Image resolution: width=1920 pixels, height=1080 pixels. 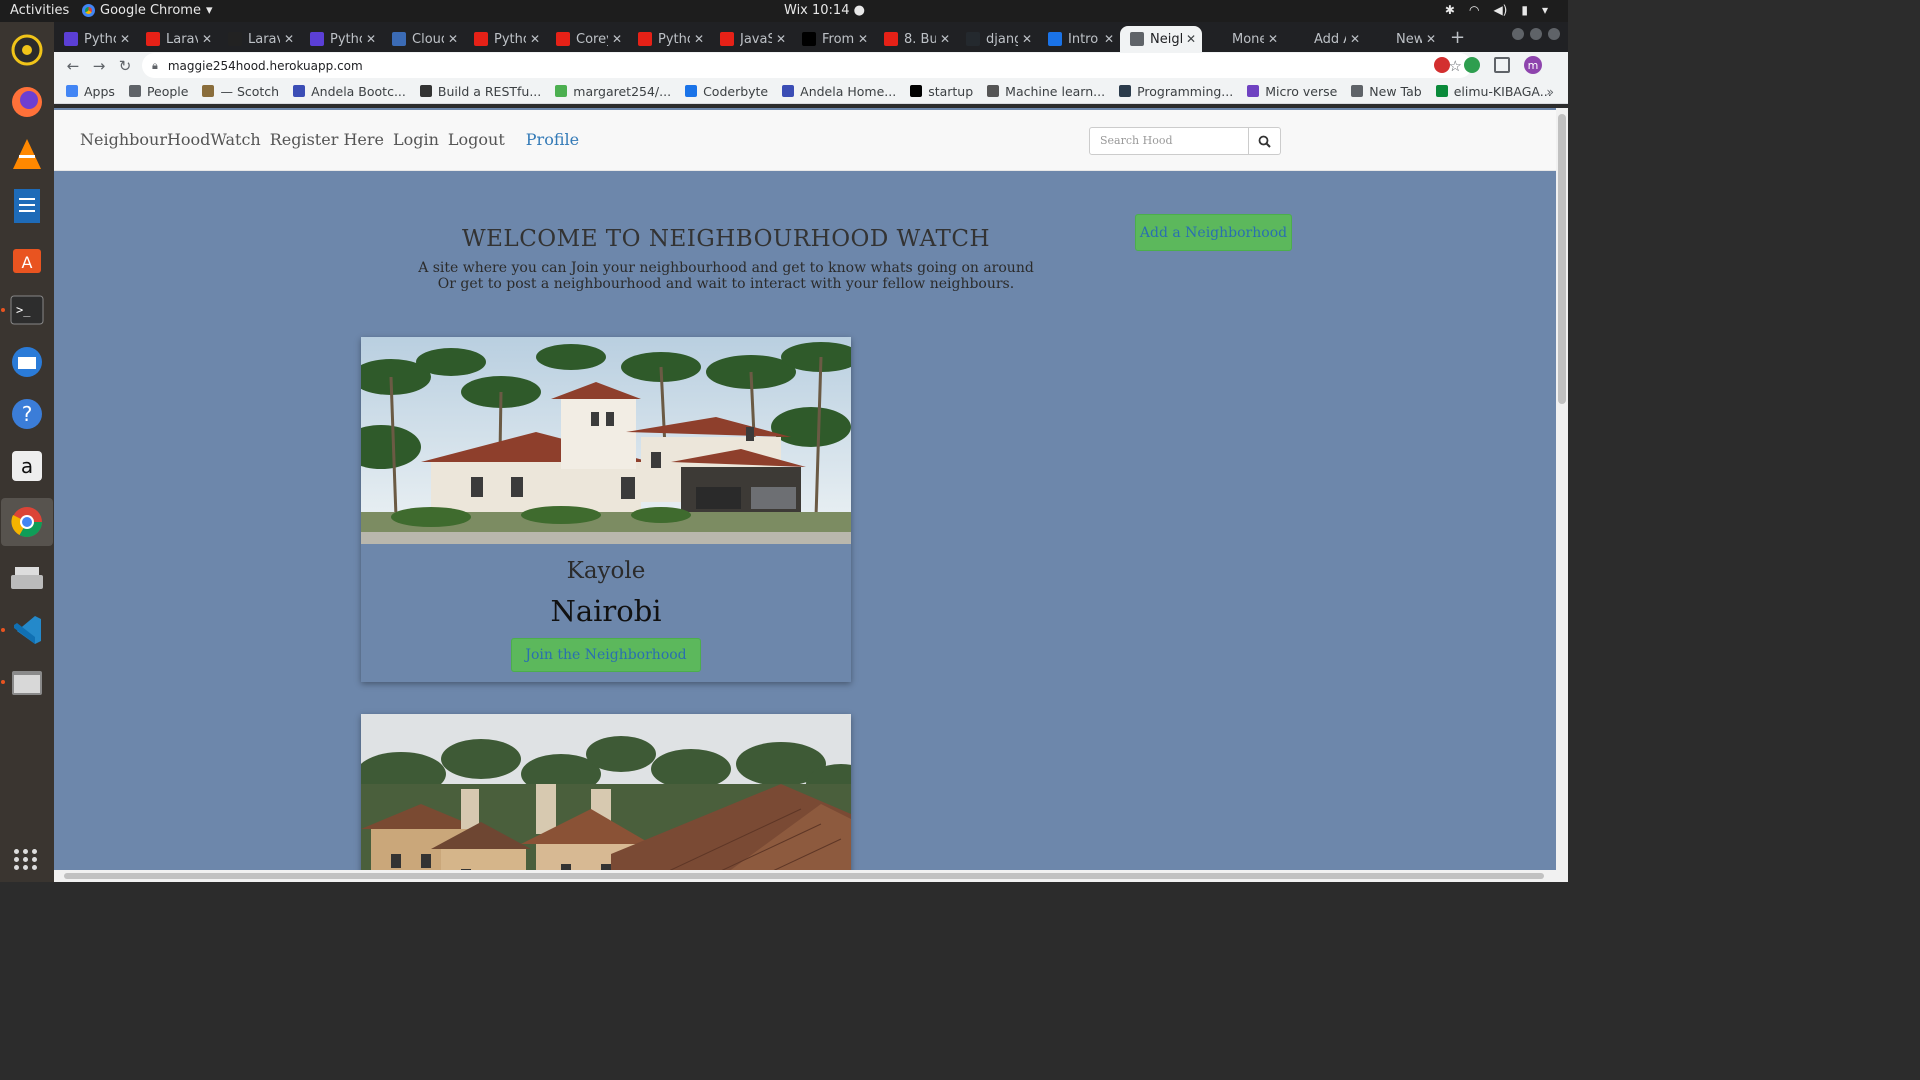 What do you see at coordinates (1442, 65) in the screenshot?
I see `opera-extension-icon` at bounding box center [1442, 65].